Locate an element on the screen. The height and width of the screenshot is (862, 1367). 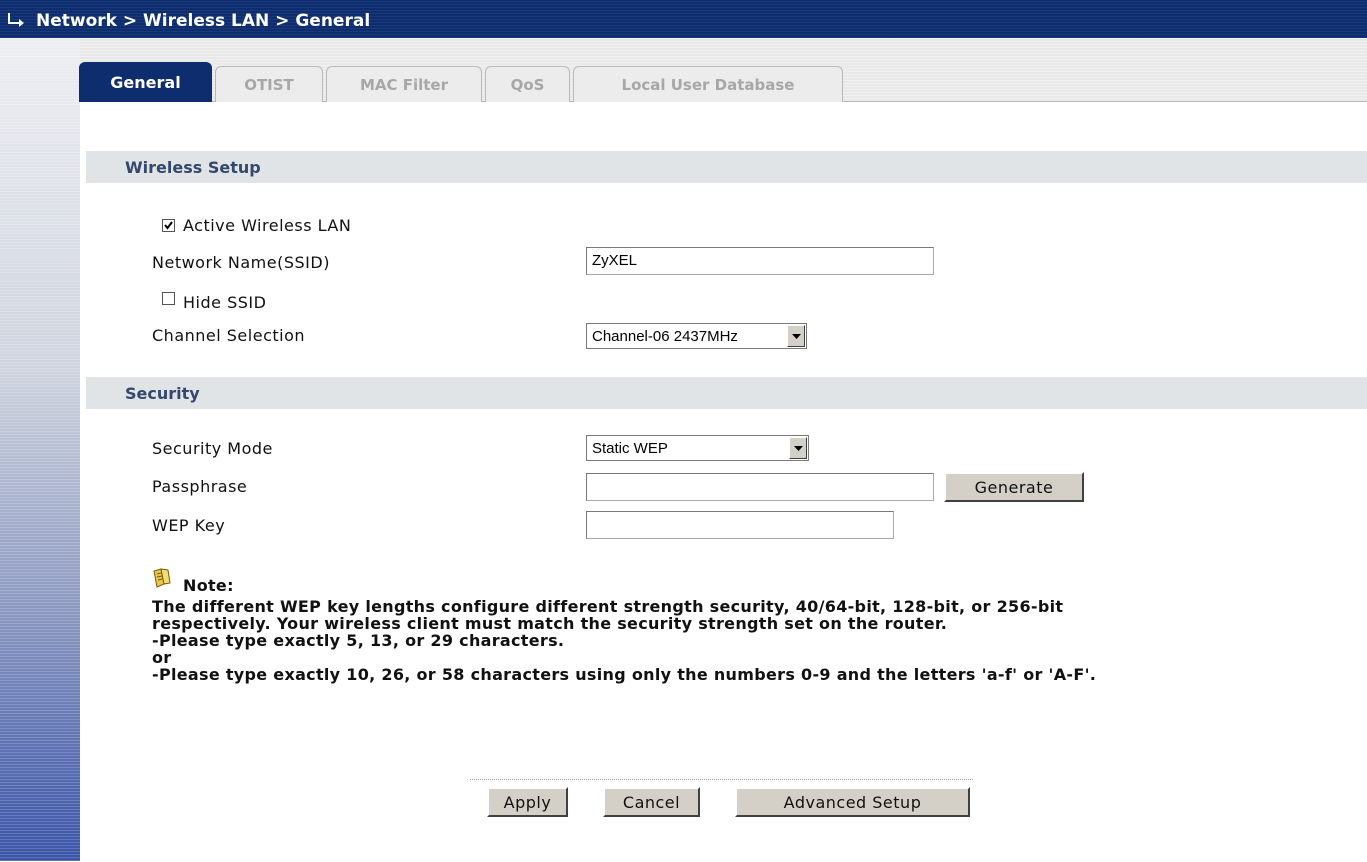
passphrase-label: Passphrase is located at coordinates (200, 486).